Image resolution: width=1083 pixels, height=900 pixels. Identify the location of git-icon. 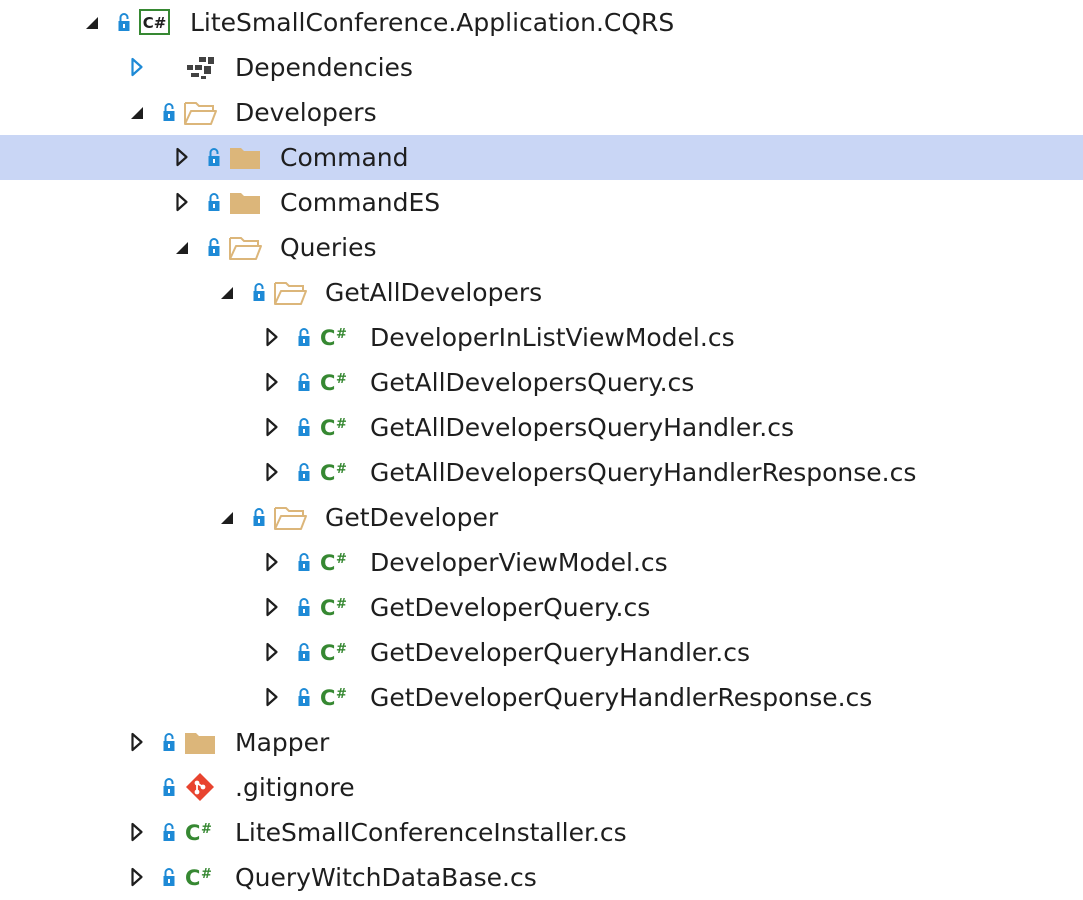
(200, 787).